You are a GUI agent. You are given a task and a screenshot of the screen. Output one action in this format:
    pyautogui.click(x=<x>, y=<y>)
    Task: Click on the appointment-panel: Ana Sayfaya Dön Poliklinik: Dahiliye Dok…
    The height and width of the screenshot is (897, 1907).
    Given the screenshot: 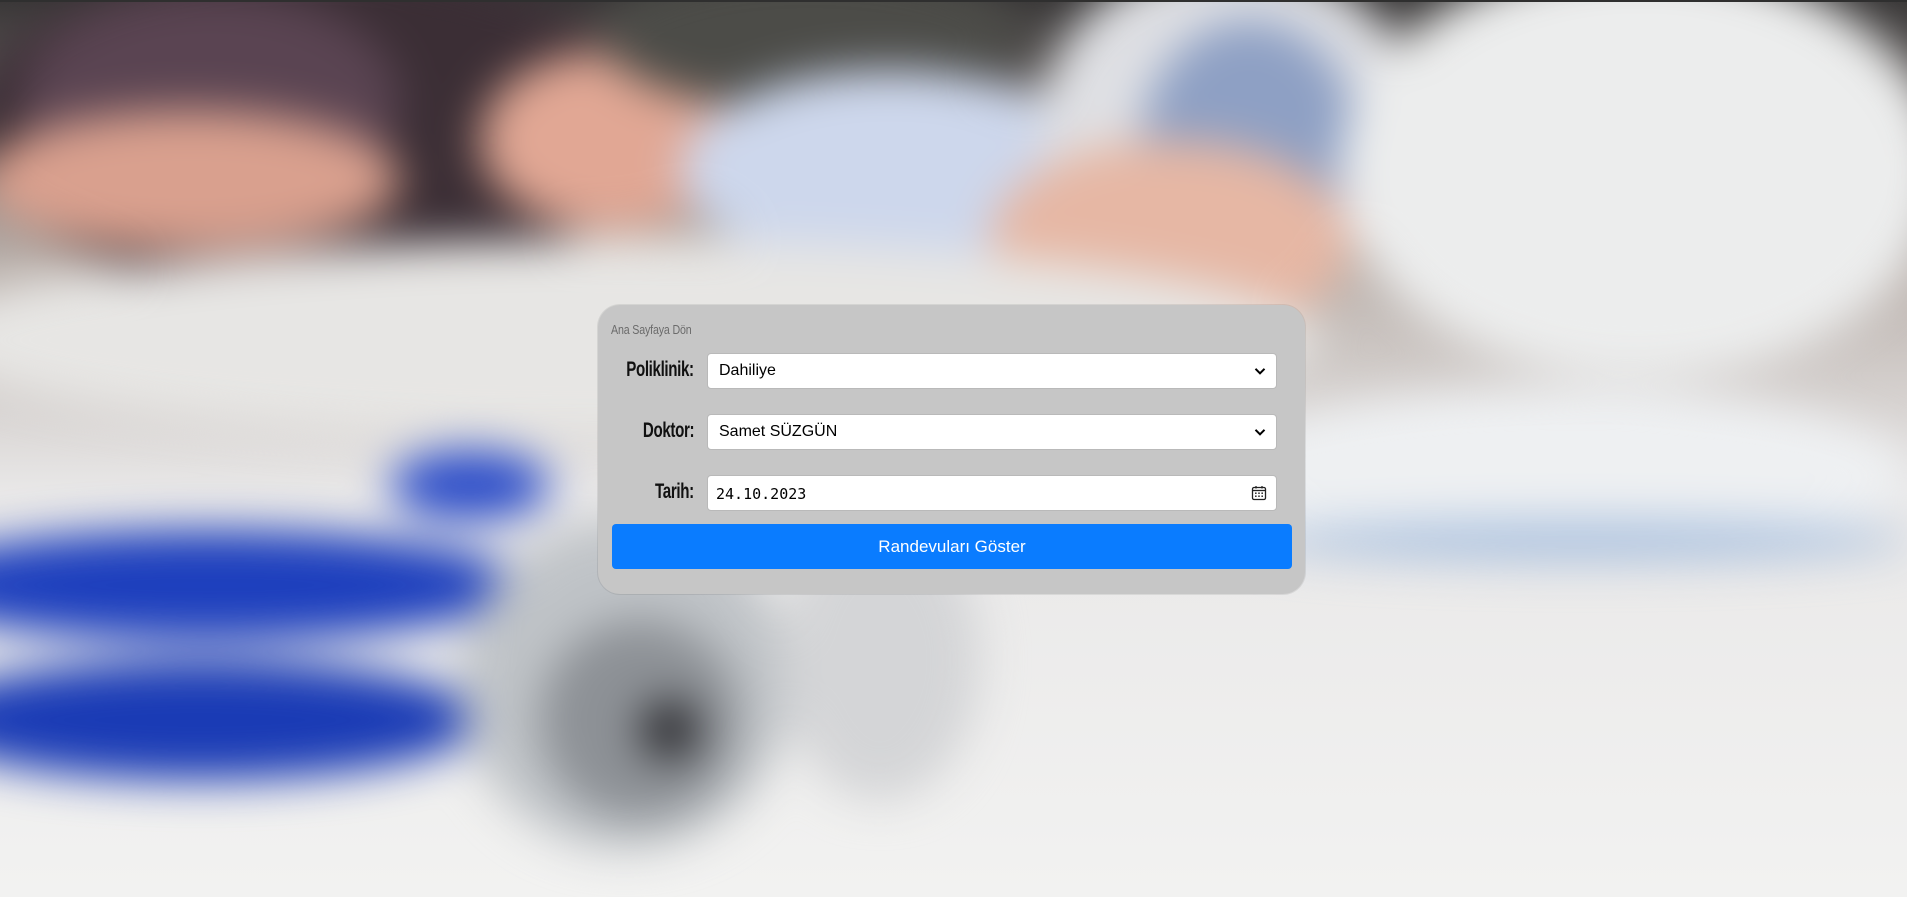 What is the action you would take?
    pyautogui.click(x=951, y=449)
    